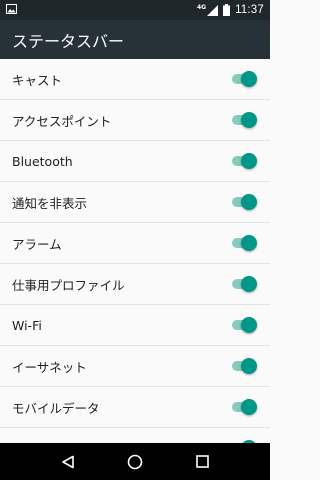 This screenshot has width=320, height=480. Describe the element at coordinates (243, 366) in the screenshot. I see `ethernet-switch` at that location.